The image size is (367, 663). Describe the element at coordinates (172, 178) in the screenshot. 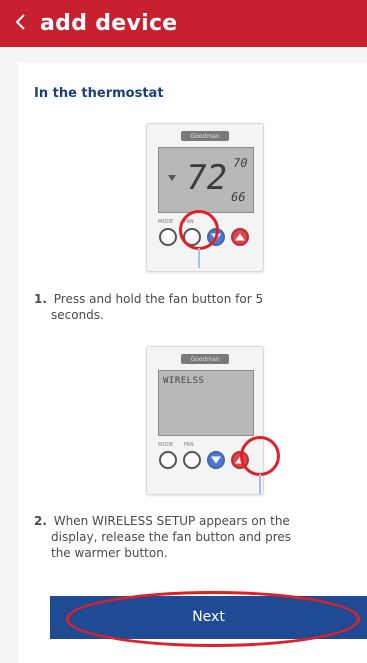

I see `temp-down-indicator-icon` at that location.